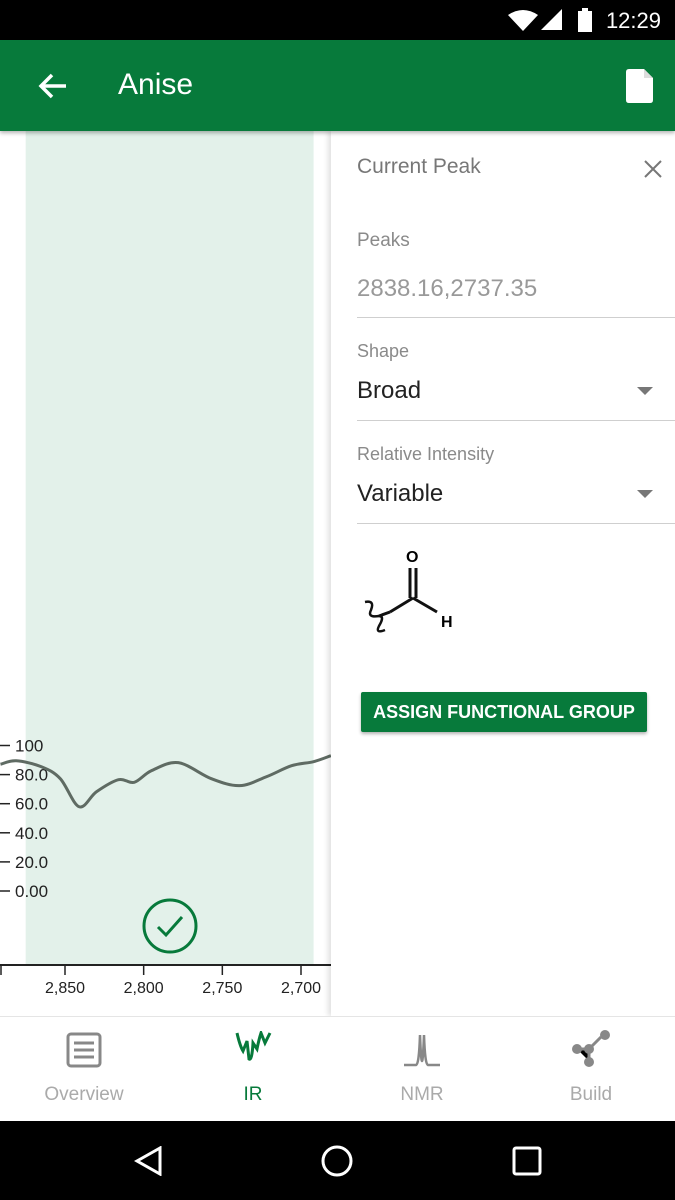 This screenshot has height=1200, width=675. I want to click on atom-o: O, so click(412, 557).